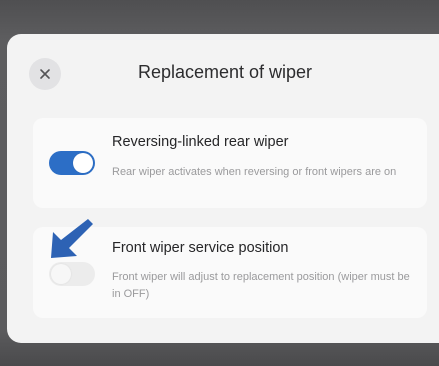  What do you see at coordinates (72, 238) in the screenshot?
I see `arrow-pointer-icon` at bounding box center [72, 238].